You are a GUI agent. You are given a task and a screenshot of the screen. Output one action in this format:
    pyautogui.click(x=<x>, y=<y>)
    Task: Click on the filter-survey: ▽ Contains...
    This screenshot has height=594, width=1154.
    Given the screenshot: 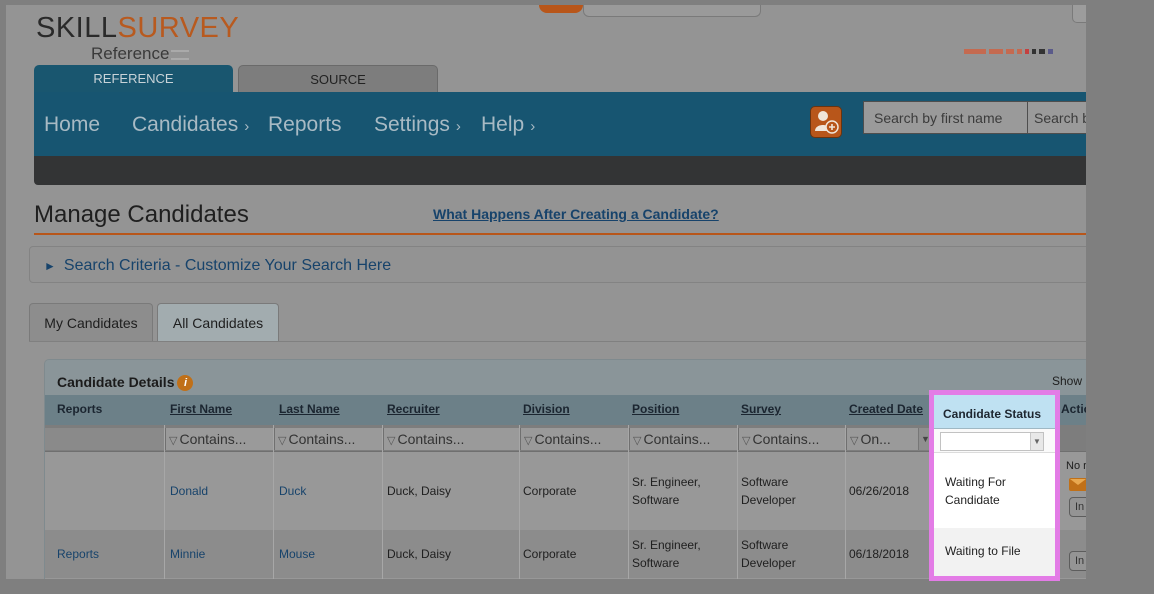 What is the action you would take?
    pyautogui.click(x=791, y=439)
    